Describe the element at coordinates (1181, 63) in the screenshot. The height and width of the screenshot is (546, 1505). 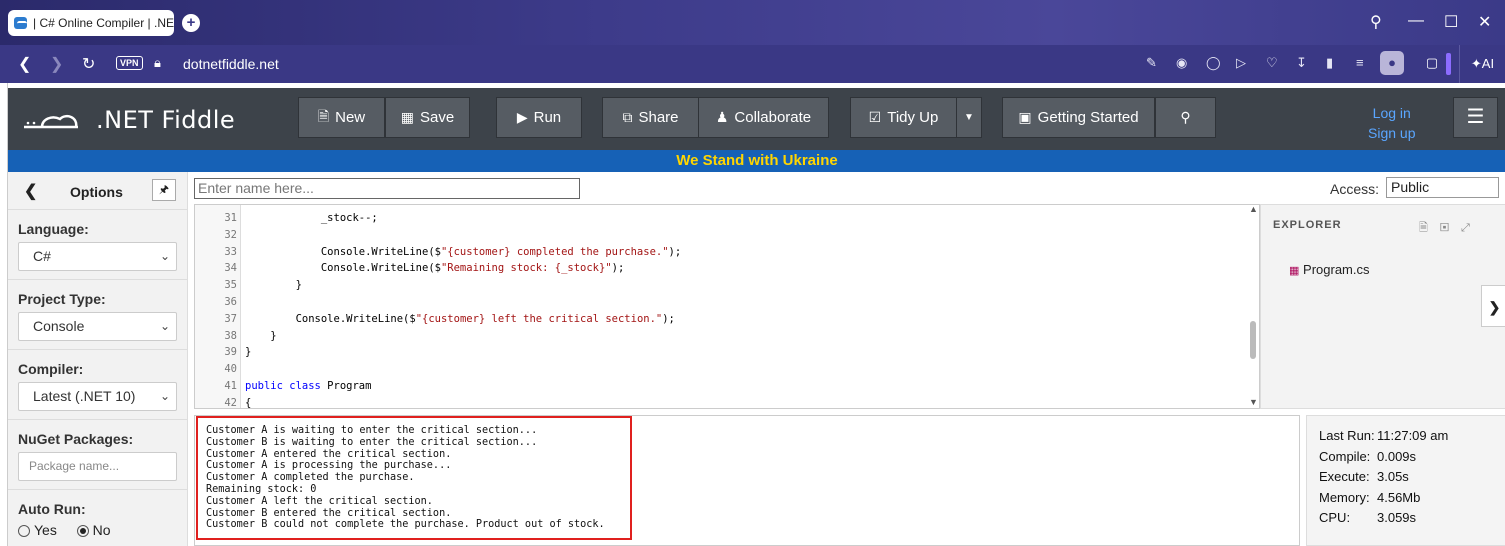
I see `camera-icon: ◉` at that location.